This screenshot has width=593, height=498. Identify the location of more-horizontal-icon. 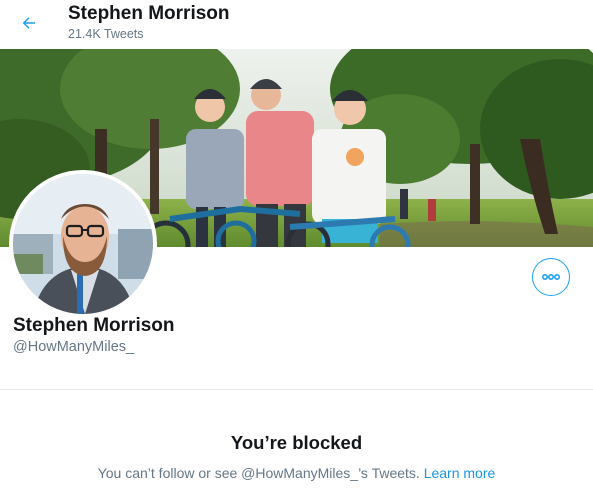
(551, 277).